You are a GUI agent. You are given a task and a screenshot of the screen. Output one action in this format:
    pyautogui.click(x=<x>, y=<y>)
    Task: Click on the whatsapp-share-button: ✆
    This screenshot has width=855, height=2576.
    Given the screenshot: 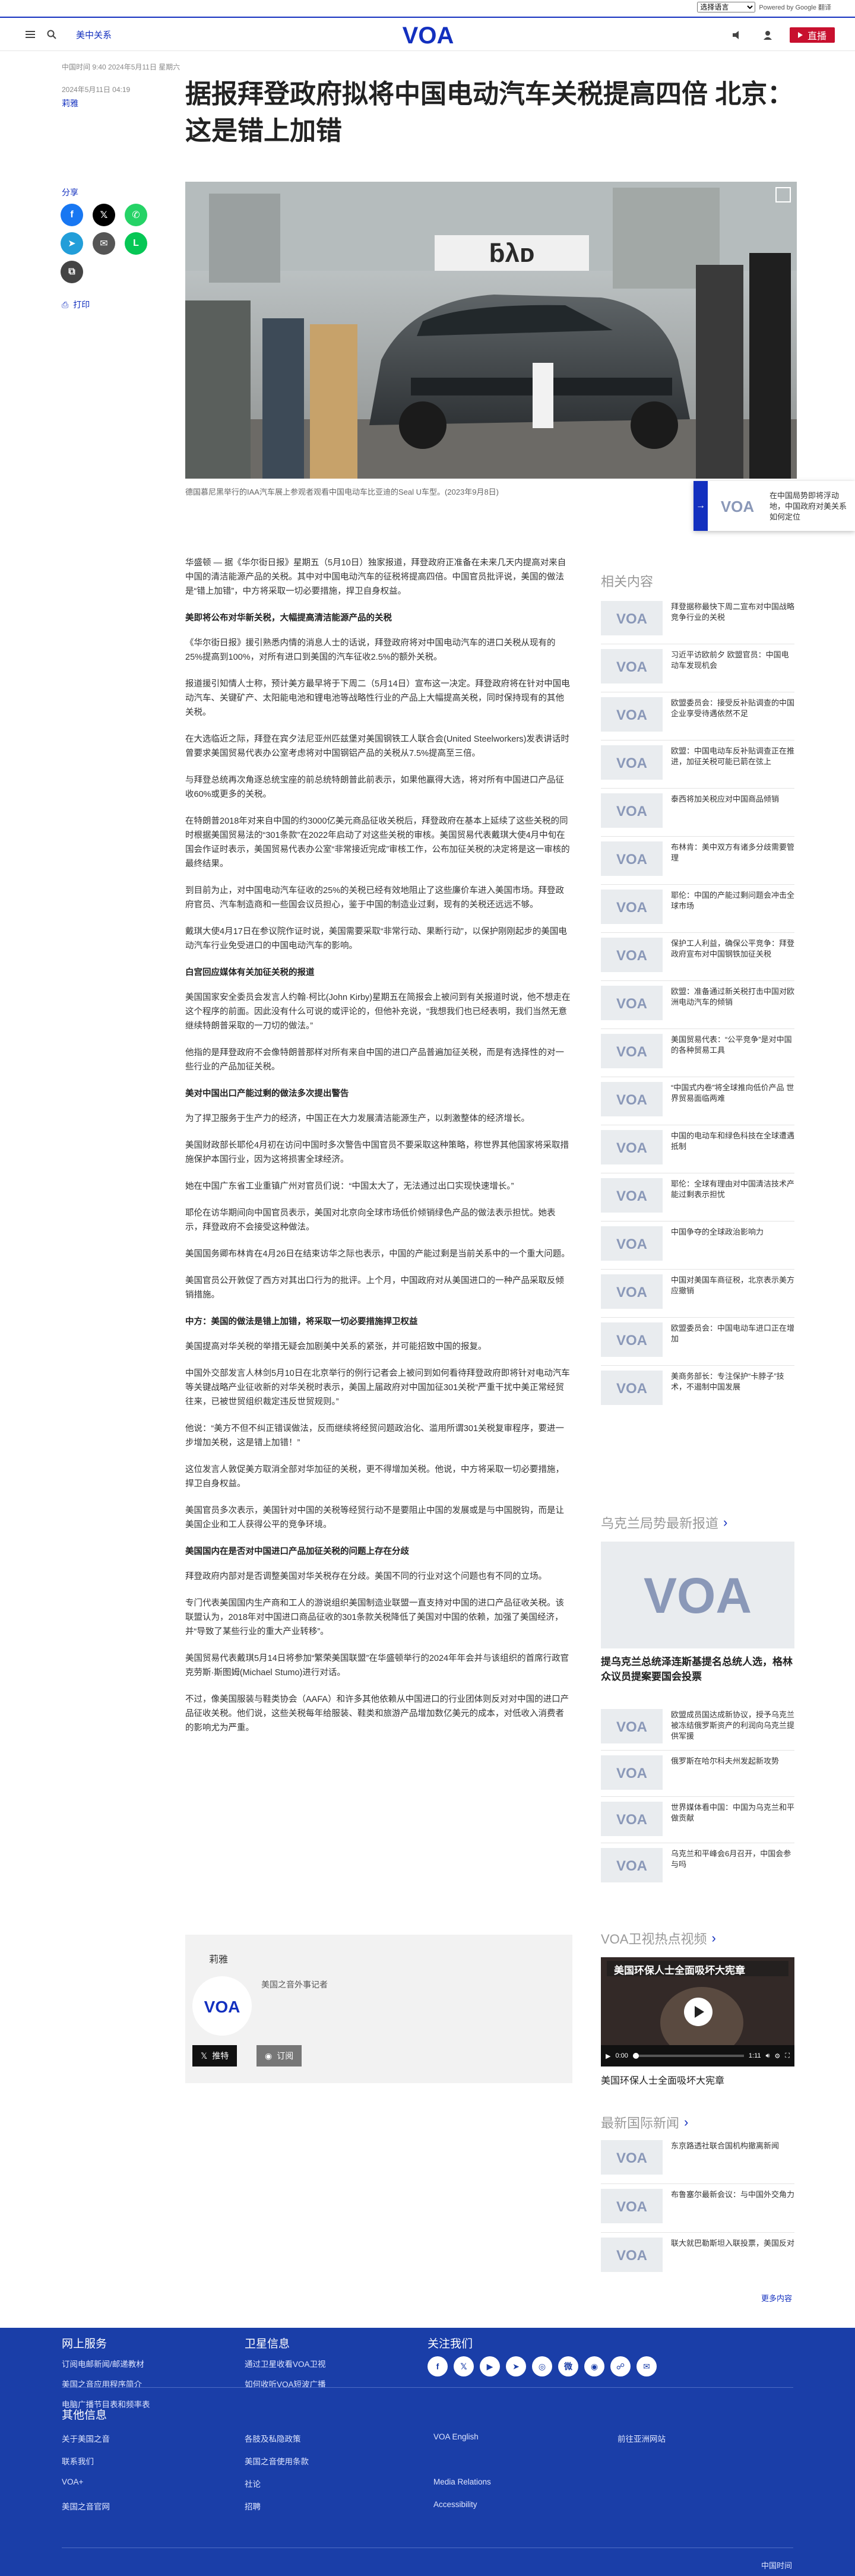 What is the action you would take?
    pyautogui.click(x=136, y=215)
    